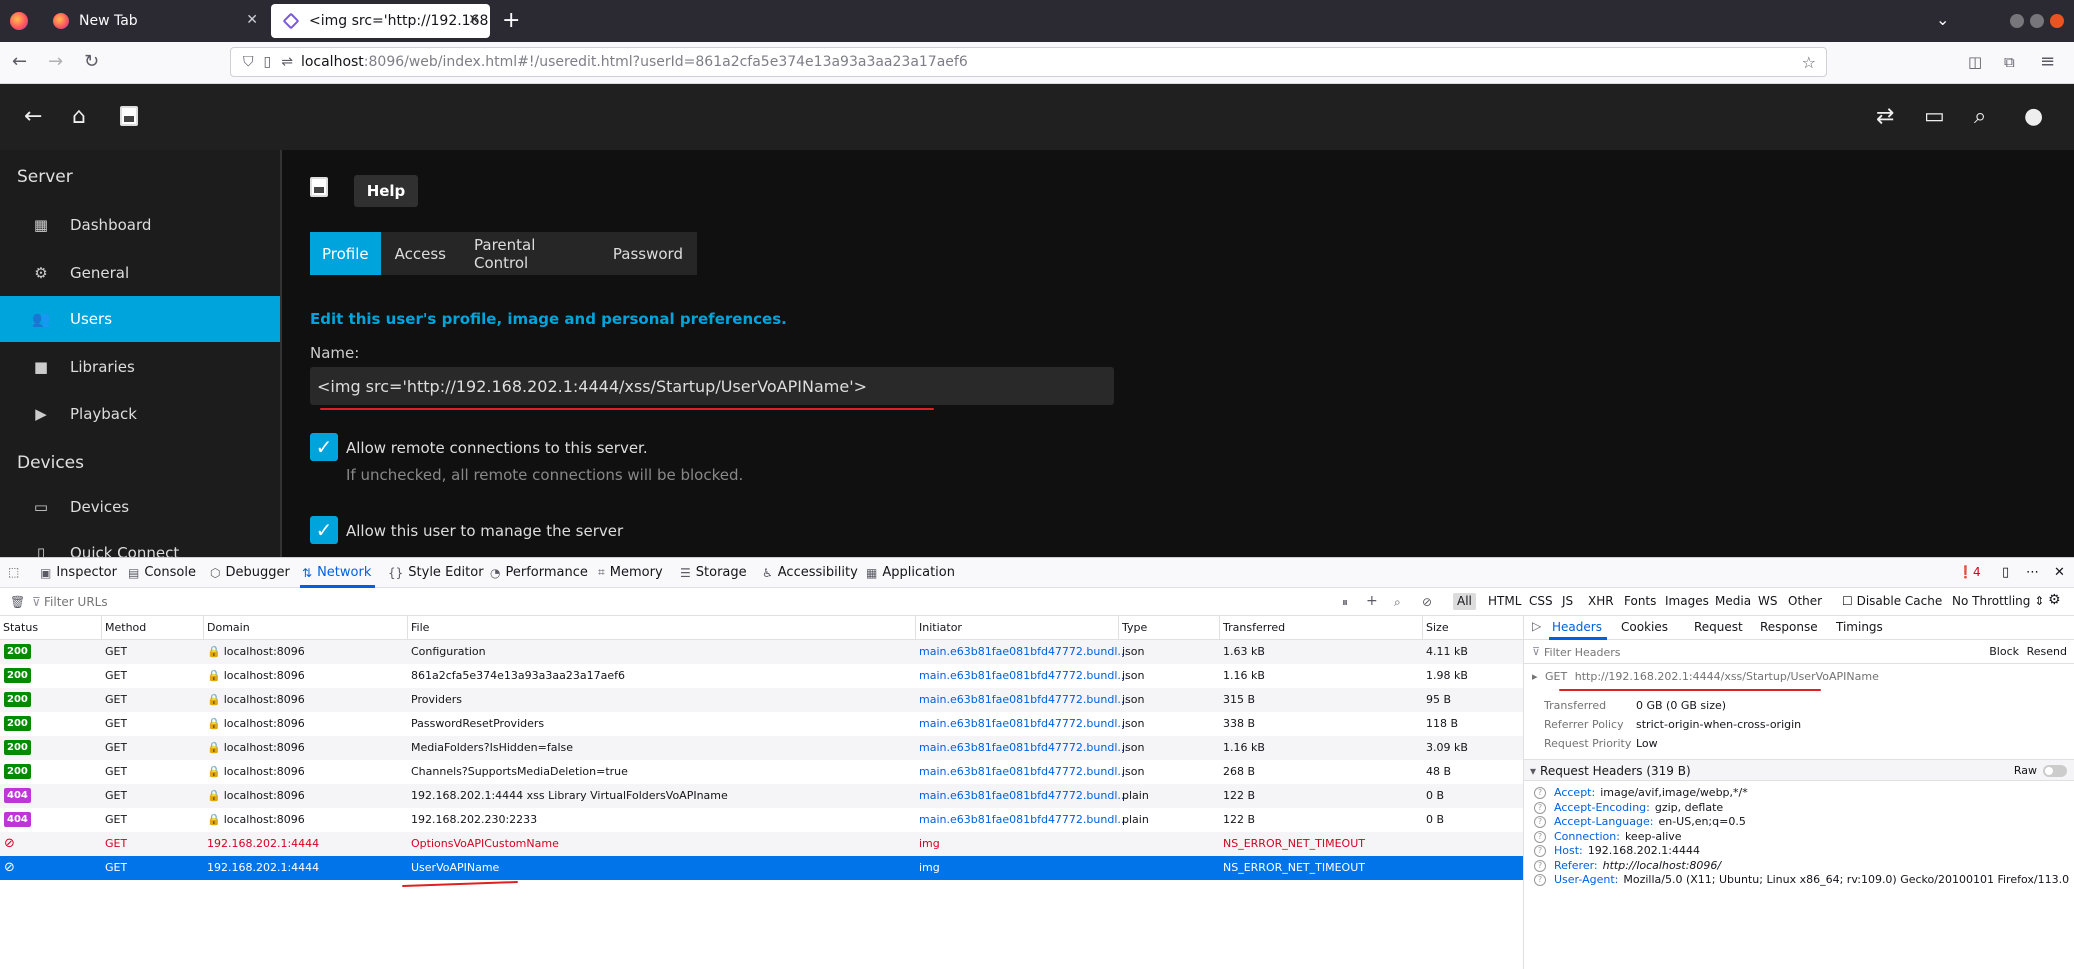  I want to click on sidebar-item-devices: ▭ Devices, so click(140, 507).